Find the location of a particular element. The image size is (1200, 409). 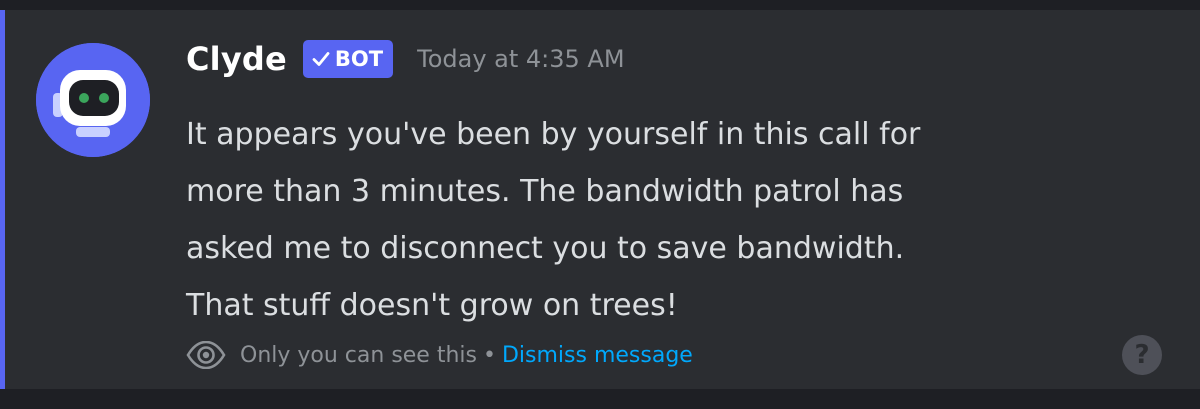

ephemeral-notice: Only you can see this is located at coordinates (358, 355).